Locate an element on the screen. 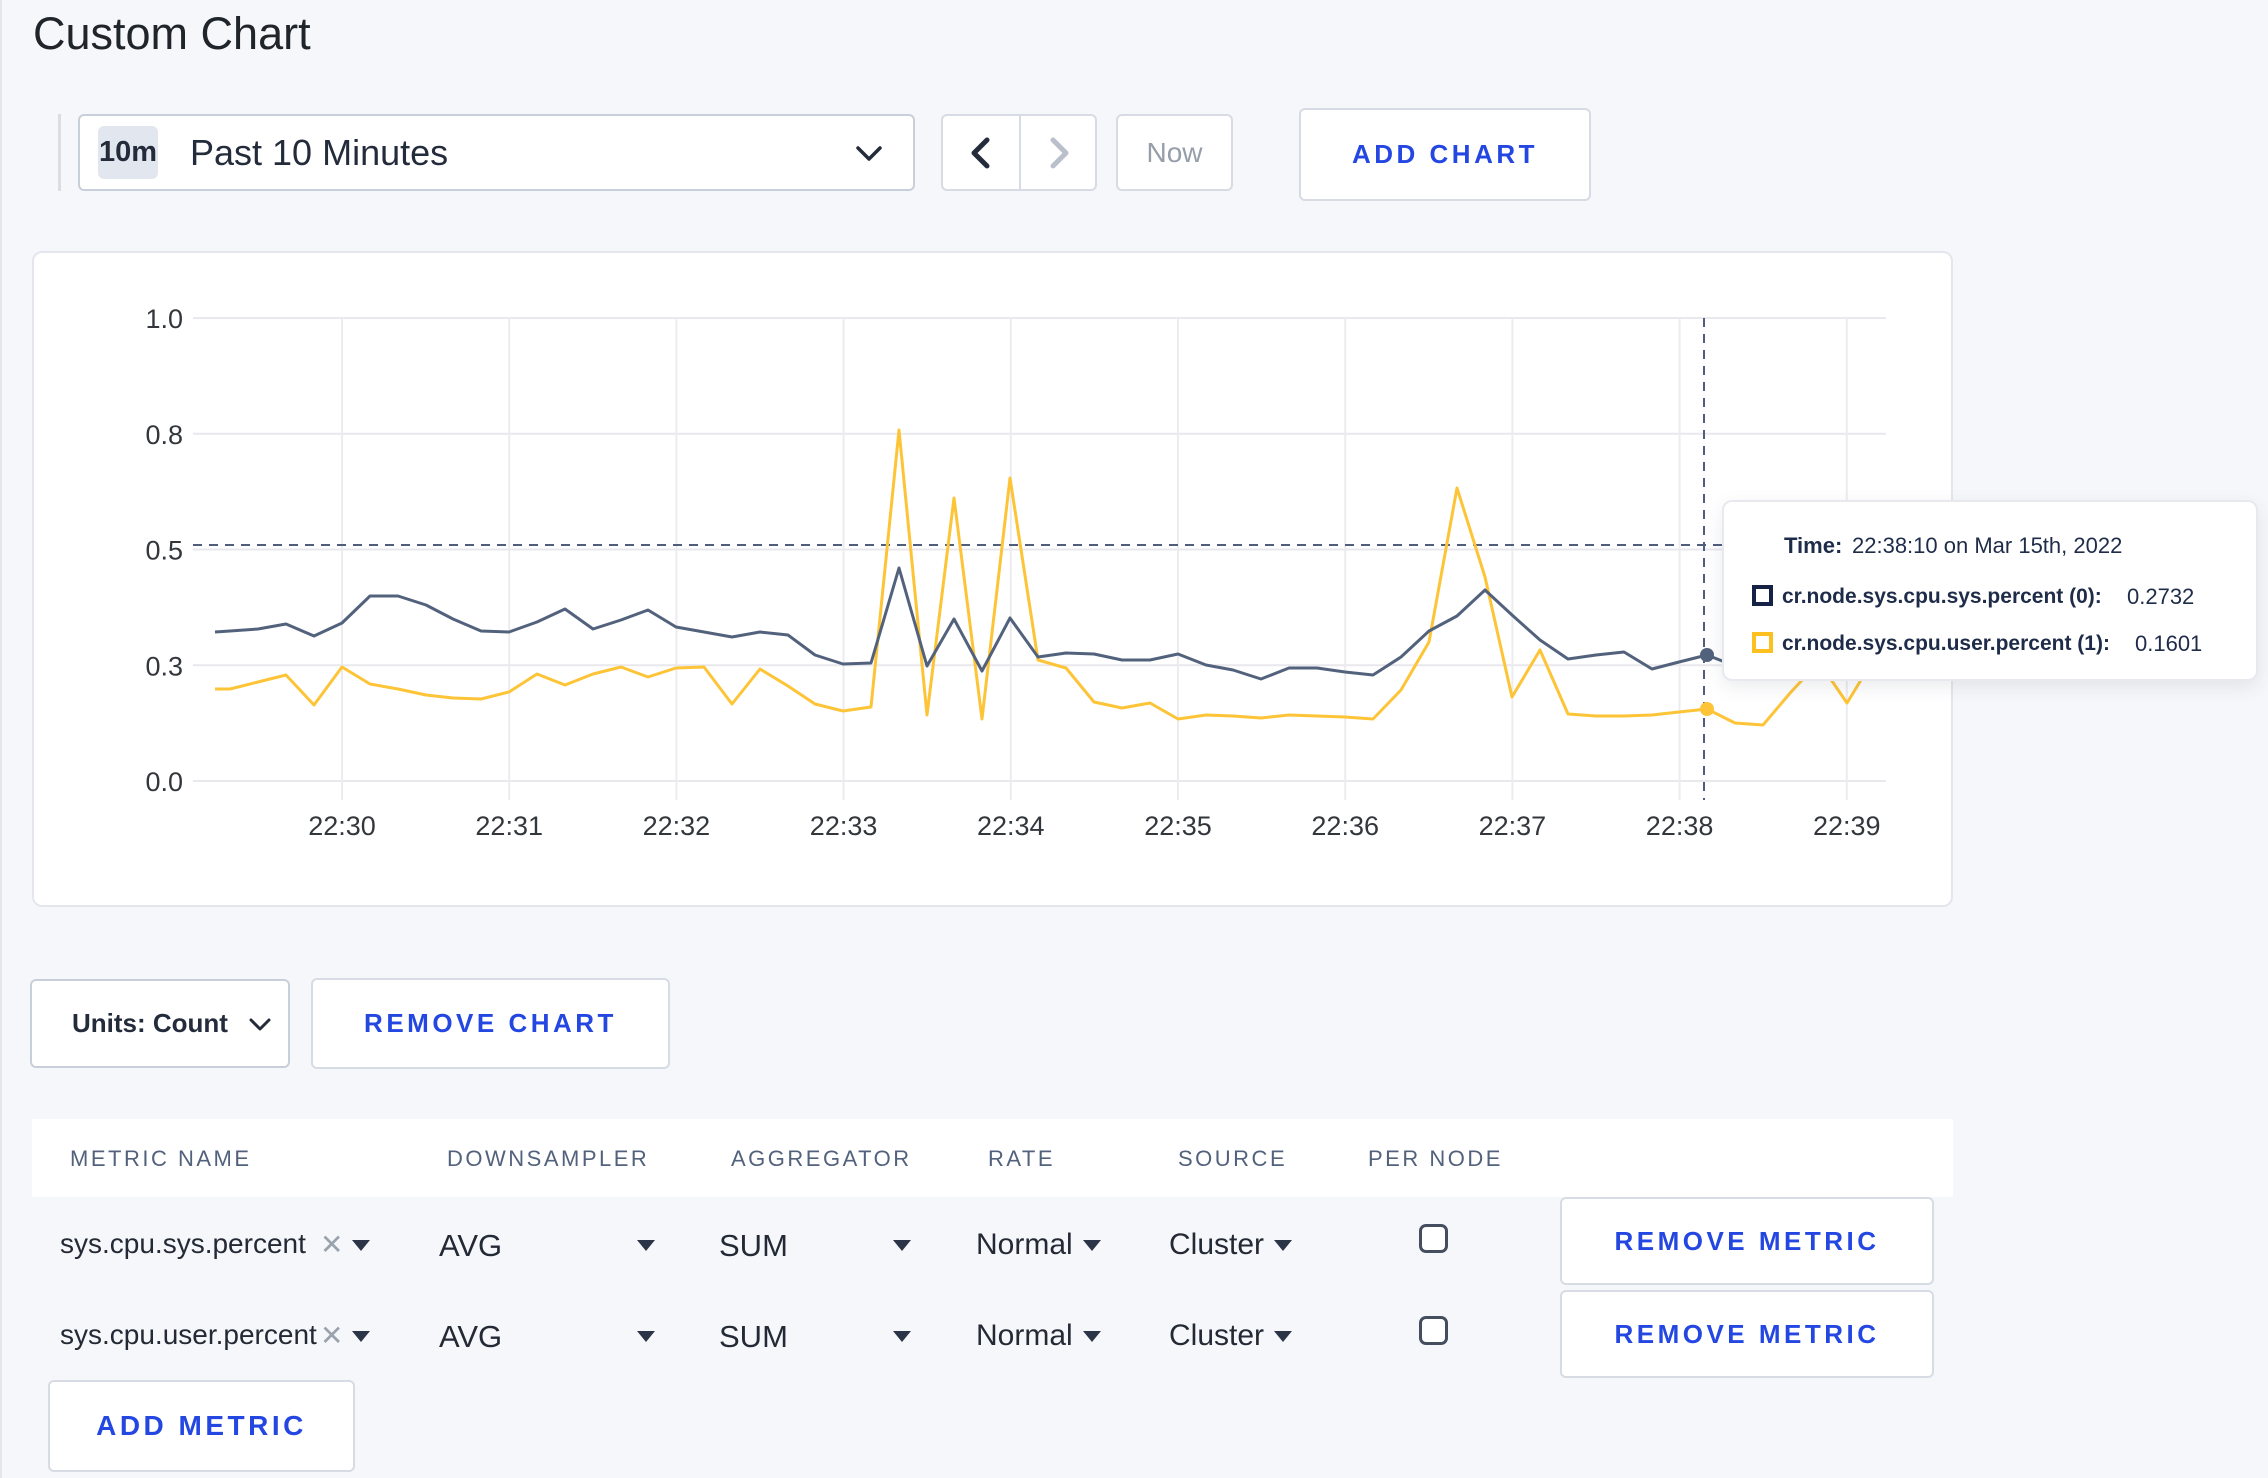 The width and height of the screenshot is (2268, 1478). svg-text: 22:36 is located at coordinates (1345, 826).